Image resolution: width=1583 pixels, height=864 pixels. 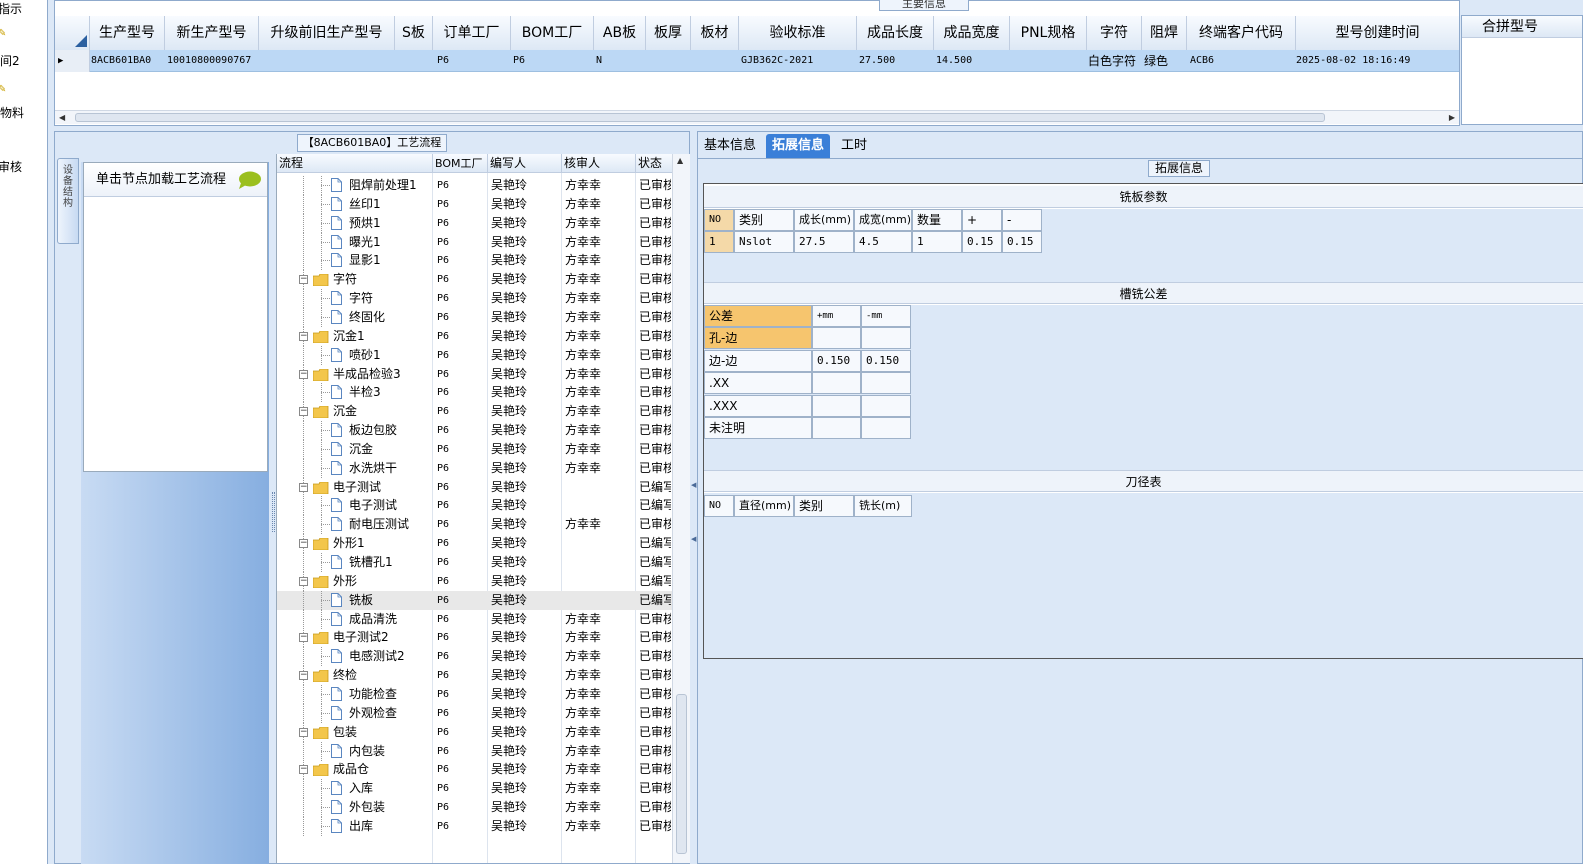 What do you see at coordinates (972, 33) in the screenshot?
I see `col-header-width: 成品宽度` at bounding box center [972, 33].